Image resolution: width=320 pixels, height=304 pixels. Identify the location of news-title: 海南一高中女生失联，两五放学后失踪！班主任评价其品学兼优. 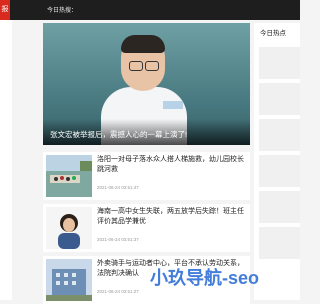
(172, 217).